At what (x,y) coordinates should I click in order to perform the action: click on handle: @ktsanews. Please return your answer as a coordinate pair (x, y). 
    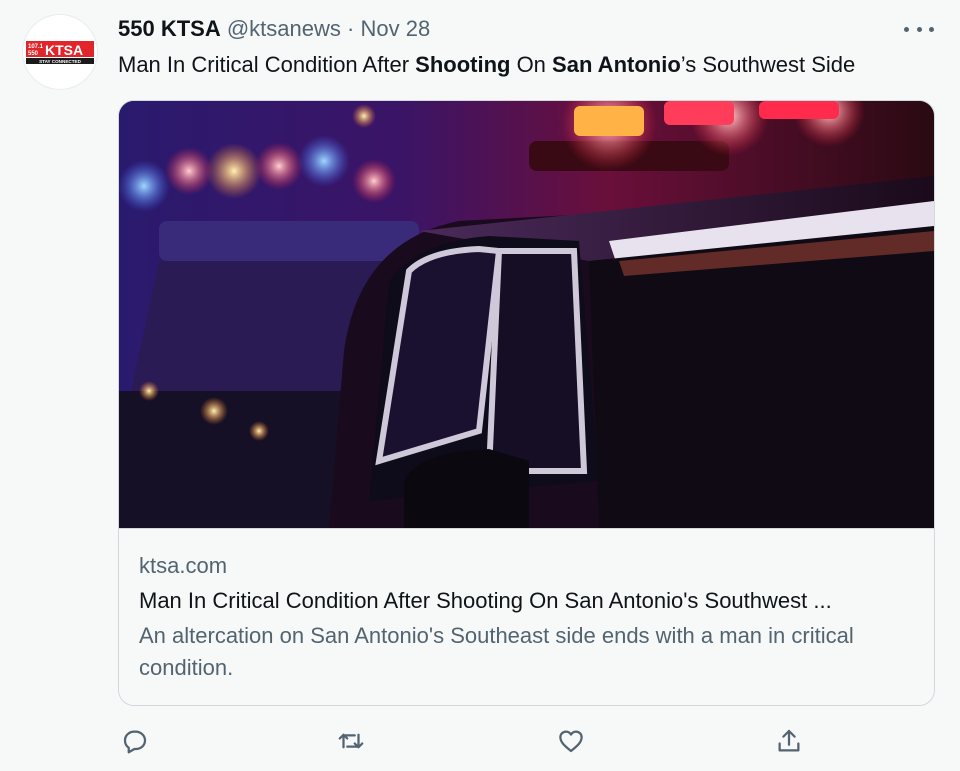
    Looking at the image, I should click on (284, 28).